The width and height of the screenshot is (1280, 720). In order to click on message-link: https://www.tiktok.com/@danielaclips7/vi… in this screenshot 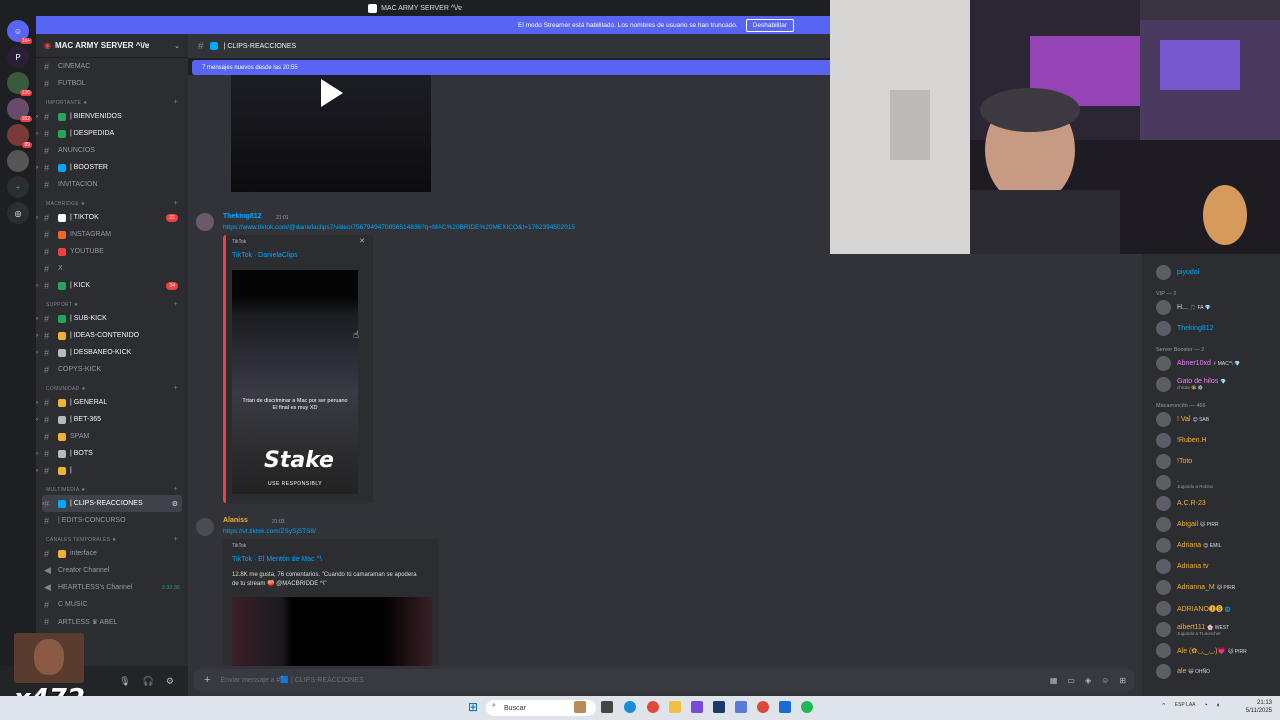, I will do `click(399, 227)`.